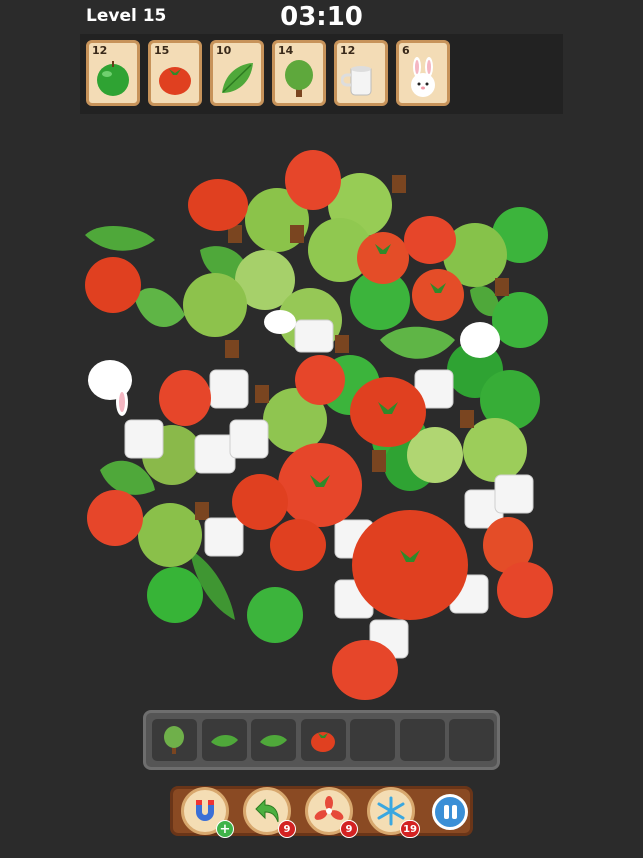  I want to click on freeze-icon, so click(391, 811).